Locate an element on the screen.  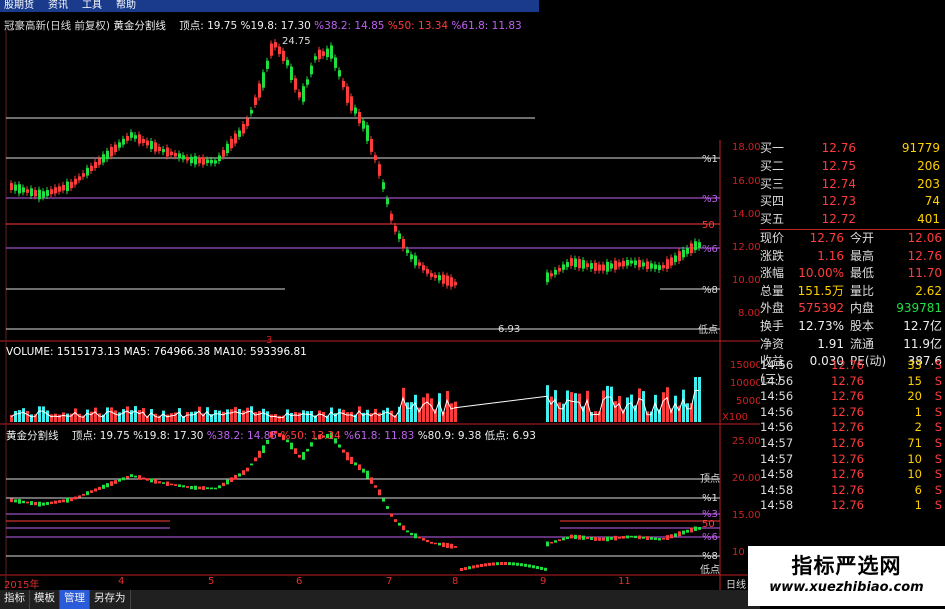
low-label: 6.93 is located at coordinates (509, 329).